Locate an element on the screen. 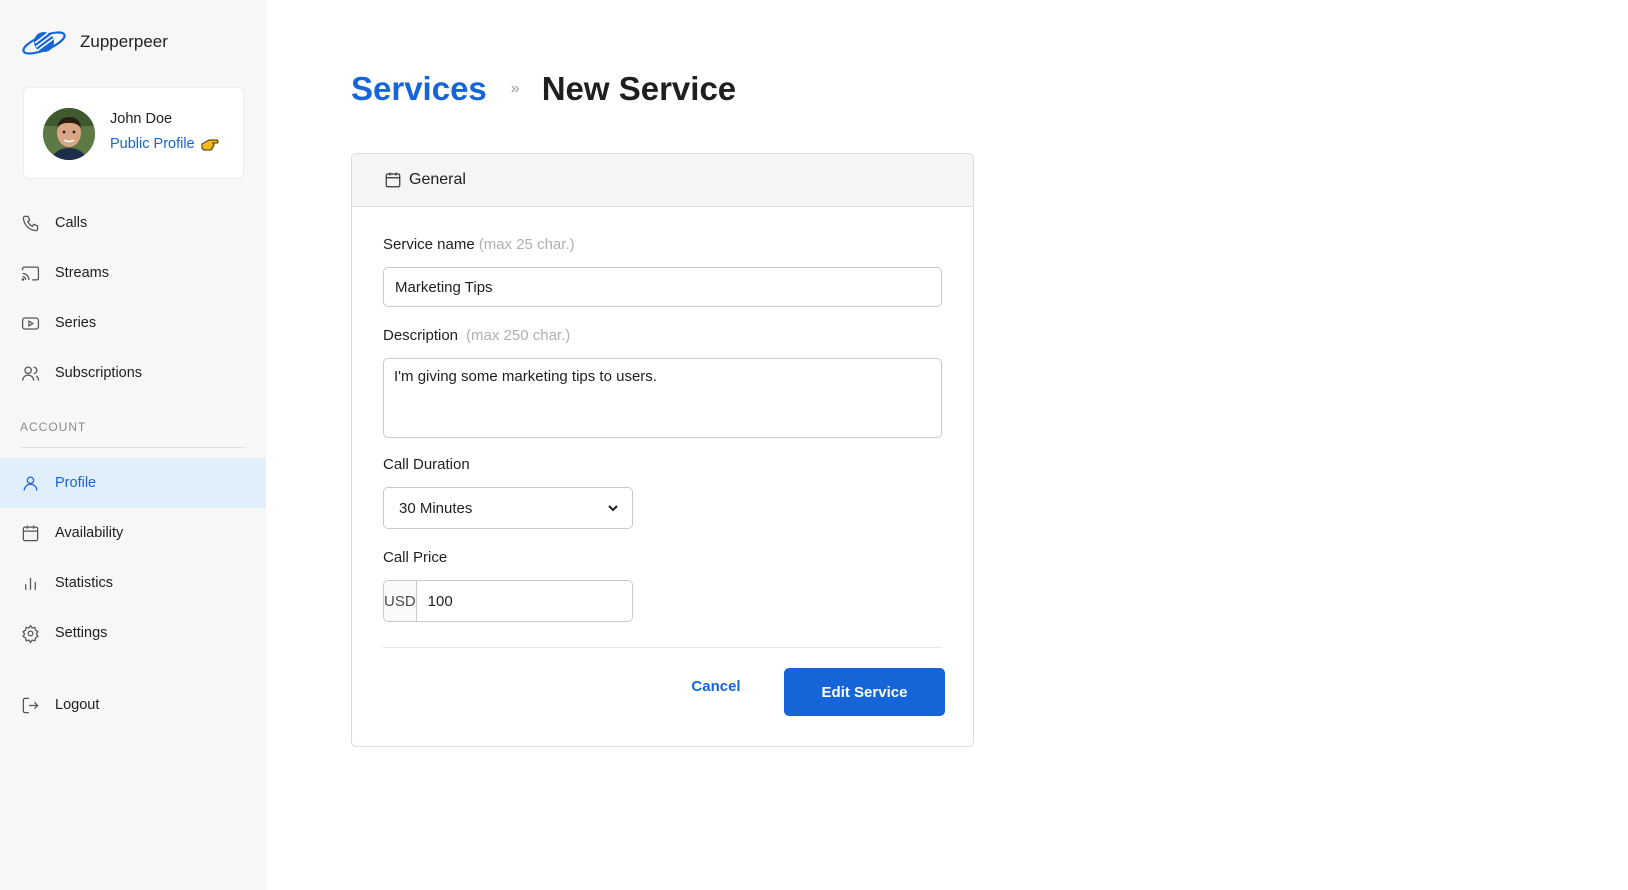 Image resolution: width=1628 pixels, height=890 pixels. nav-item-logout: Logout is located at coordinates (133, 705).